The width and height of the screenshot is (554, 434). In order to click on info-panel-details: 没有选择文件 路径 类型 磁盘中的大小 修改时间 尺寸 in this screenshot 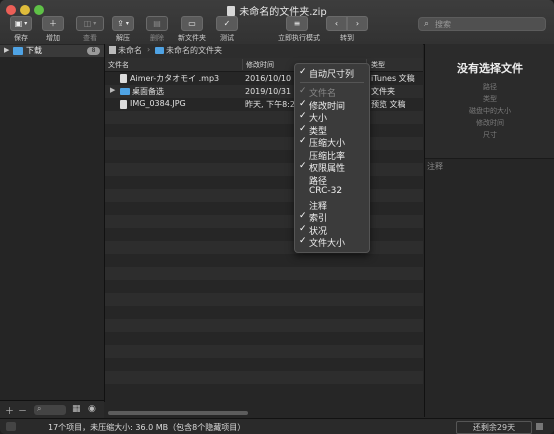, I will do `click(489, 101)`.